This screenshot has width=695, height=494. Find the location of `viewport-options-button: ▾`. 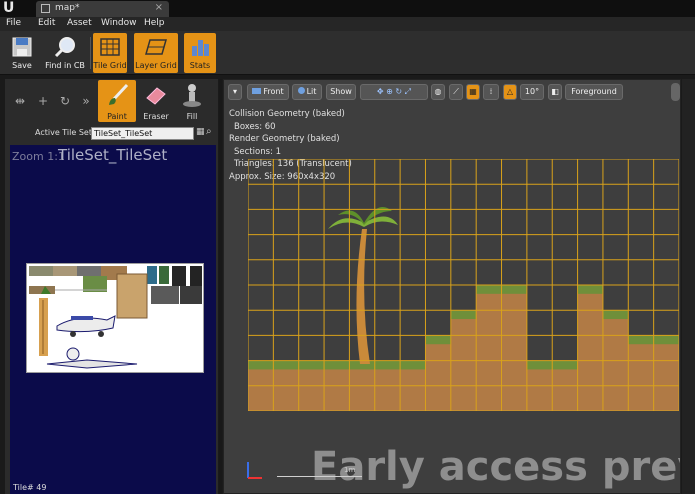

viewport-options-button: ▾ is located at coordinates (235, 92).